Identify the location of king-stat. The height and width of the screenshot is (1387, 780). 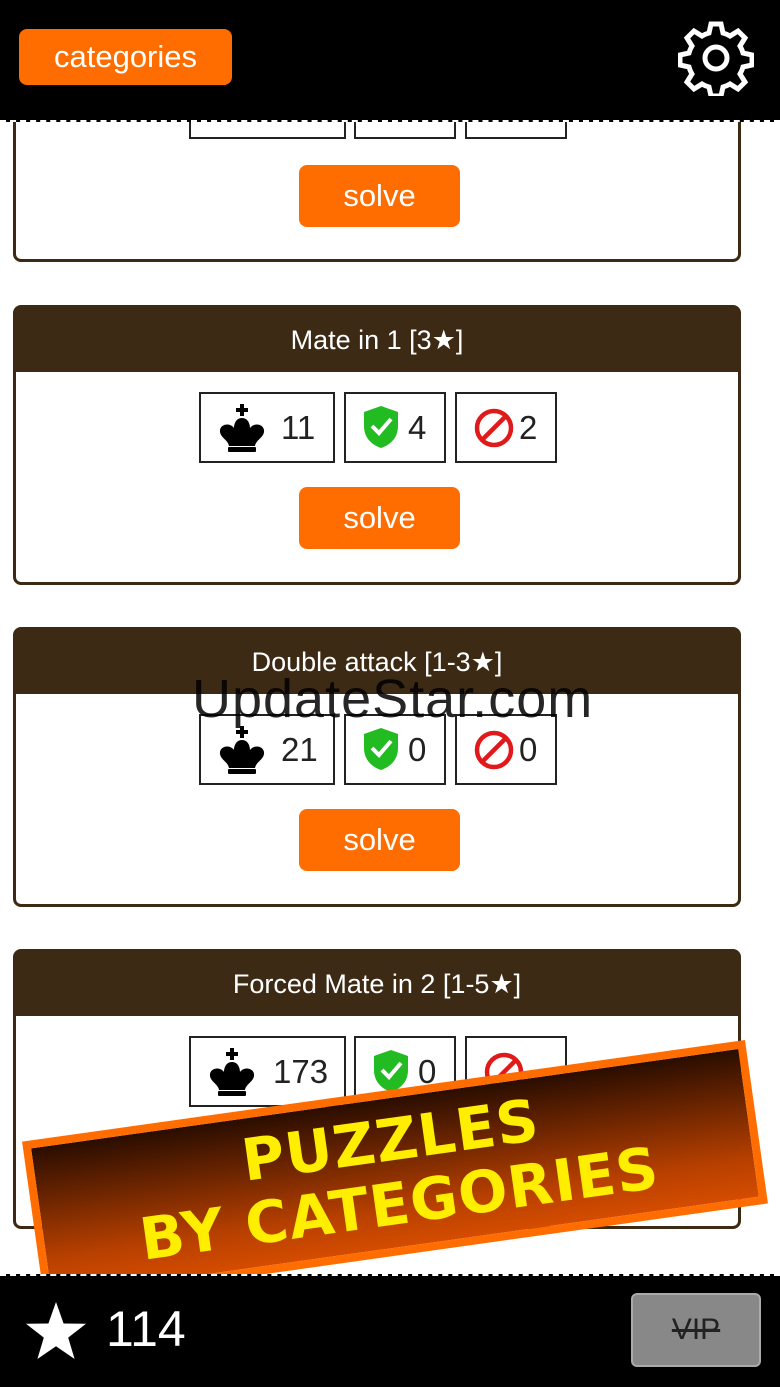
(267, 130).